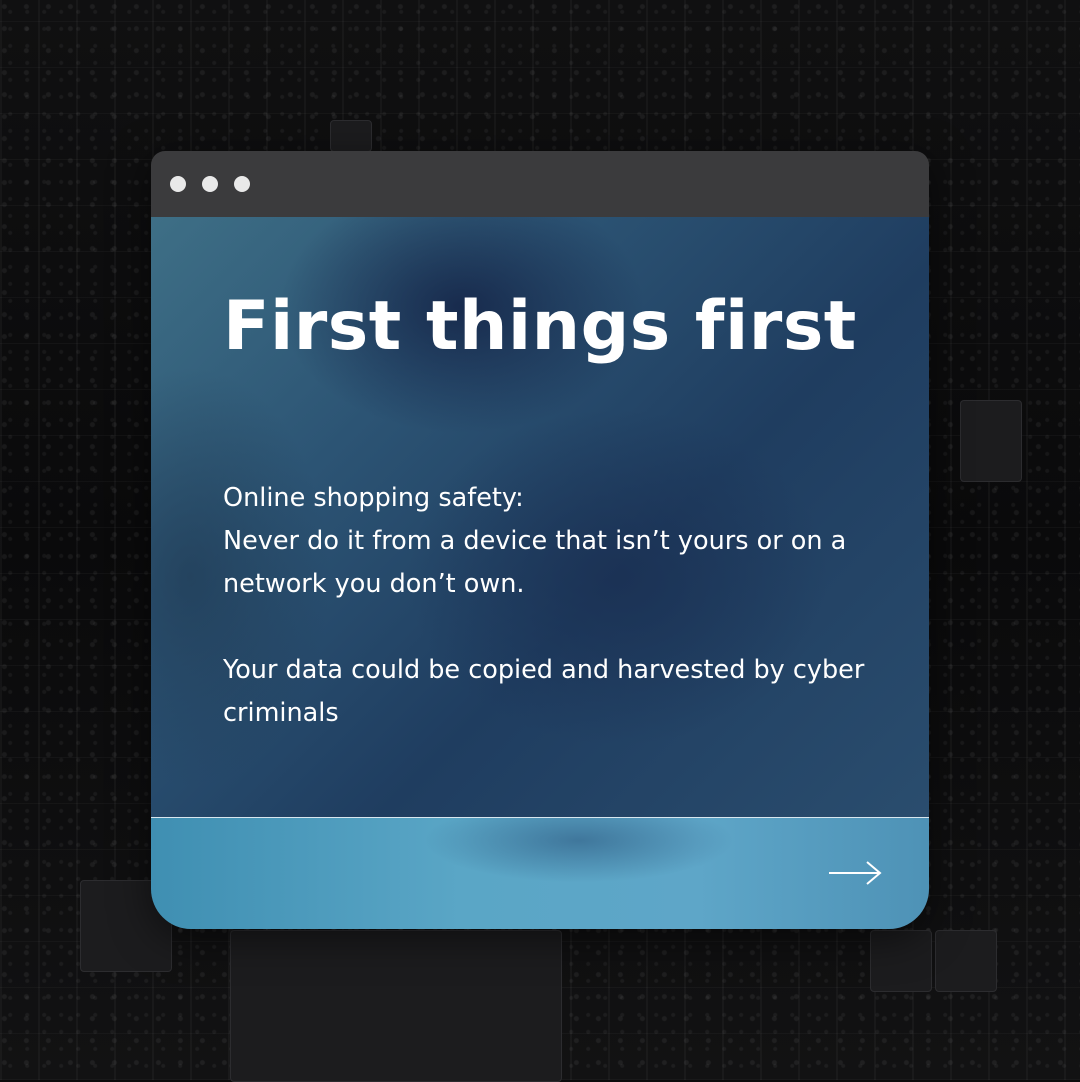 The width and height of the screenshot is (1080, 1082). Describe the element at coordinates (540, 184) in the screenshot. I see `window-titlebar` at that location.